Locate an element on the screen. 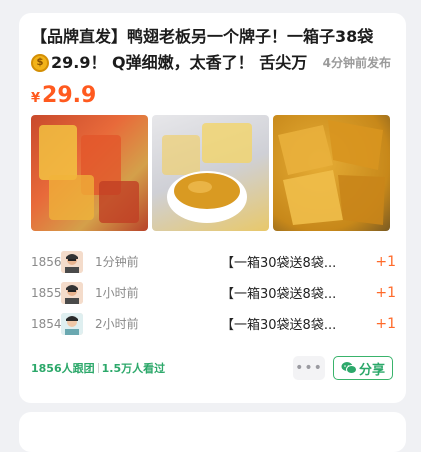  divider is located at coordinates (98, 368).